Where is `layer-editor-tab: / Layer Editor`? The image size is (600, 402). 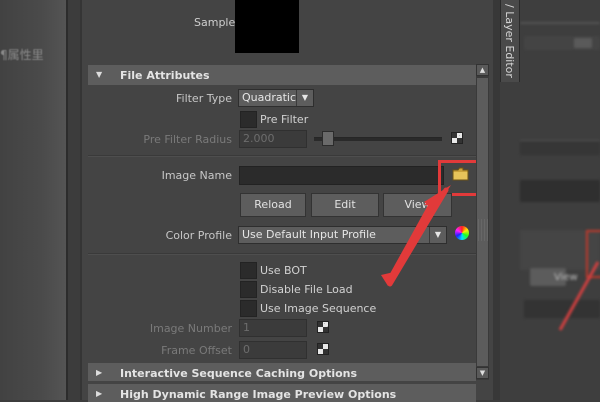
layer-editor-tab: / Layer Editor is located at coordinates (510, 41).